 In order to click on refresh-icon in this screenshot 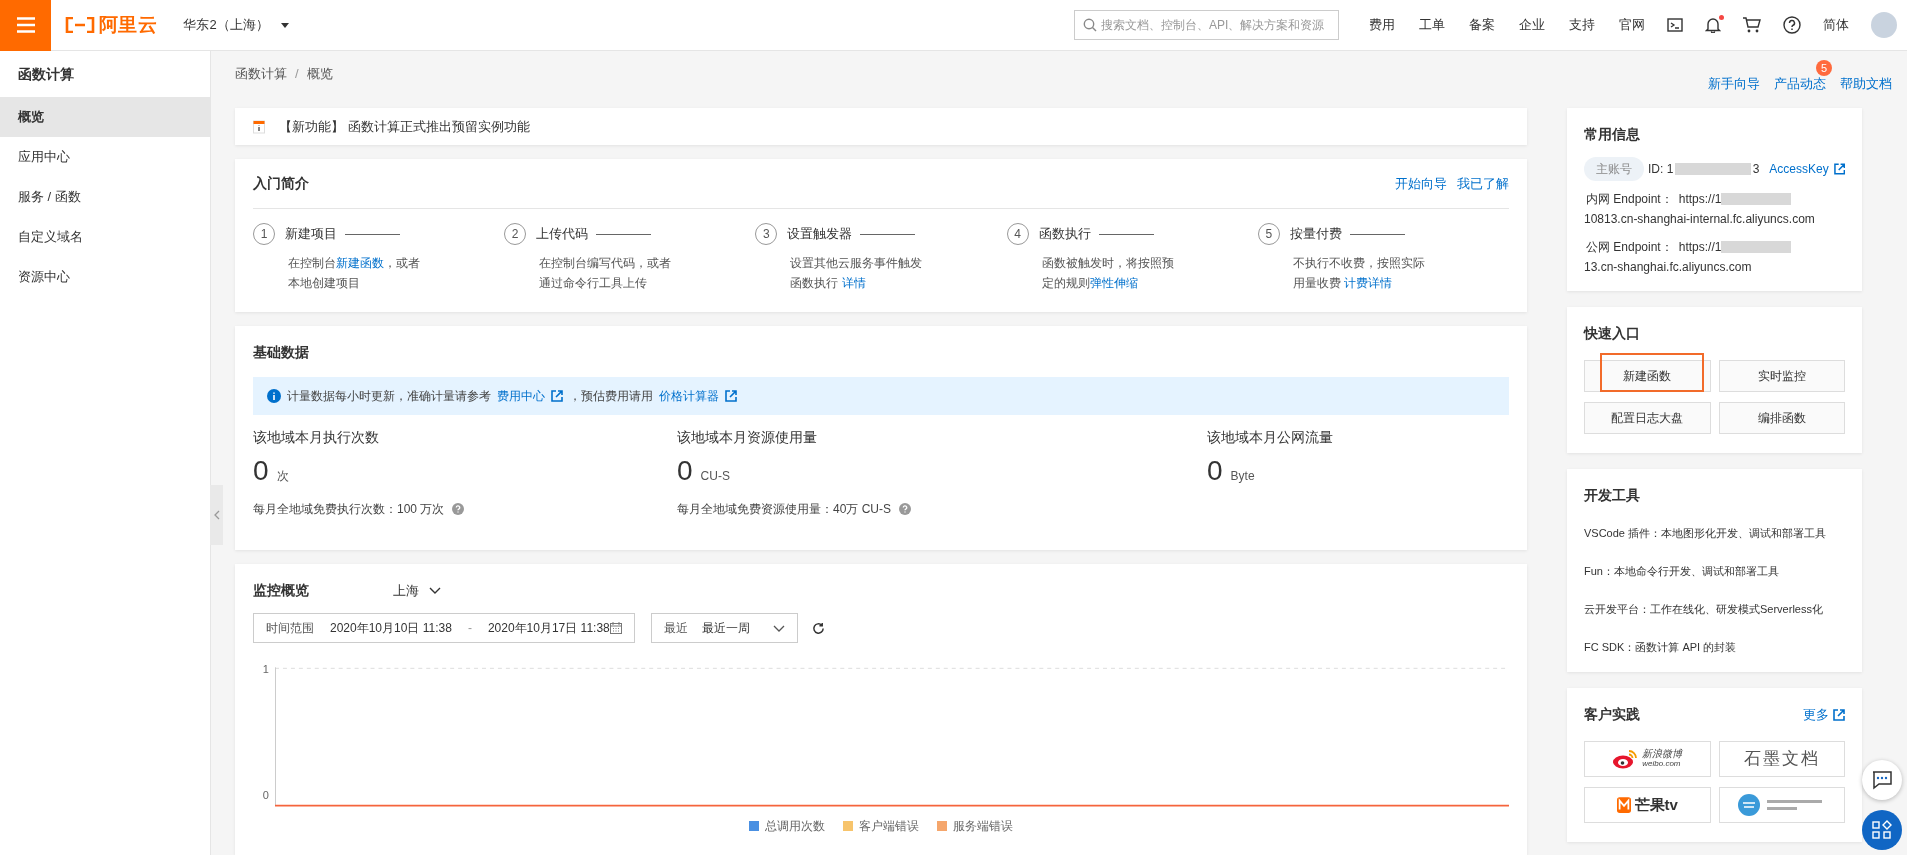, I will do `click(818, 628)`.